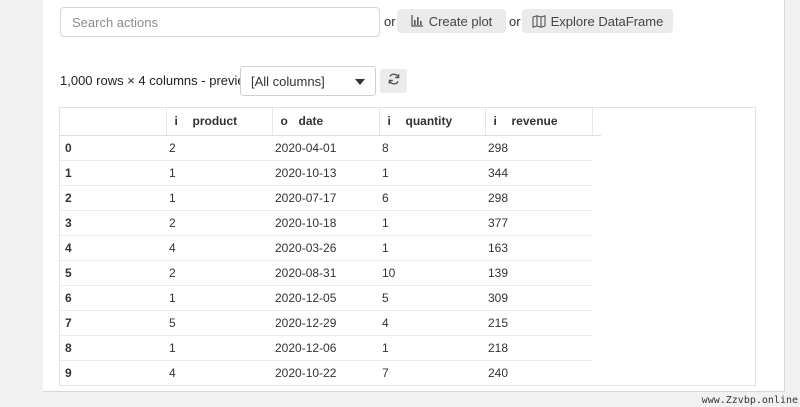  Describe the element at coordinates (749, 400) in the screenshot. I see `watermark: www.Zzvbp.online` at that location.